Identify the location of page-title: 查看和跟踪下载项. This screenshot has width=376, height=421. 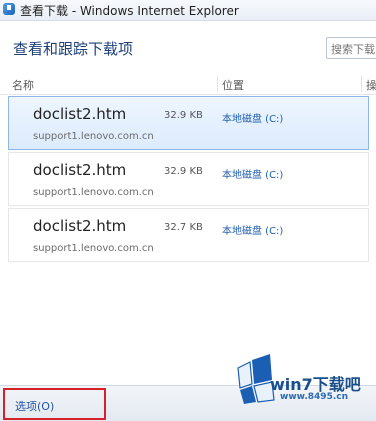
(73, 49).